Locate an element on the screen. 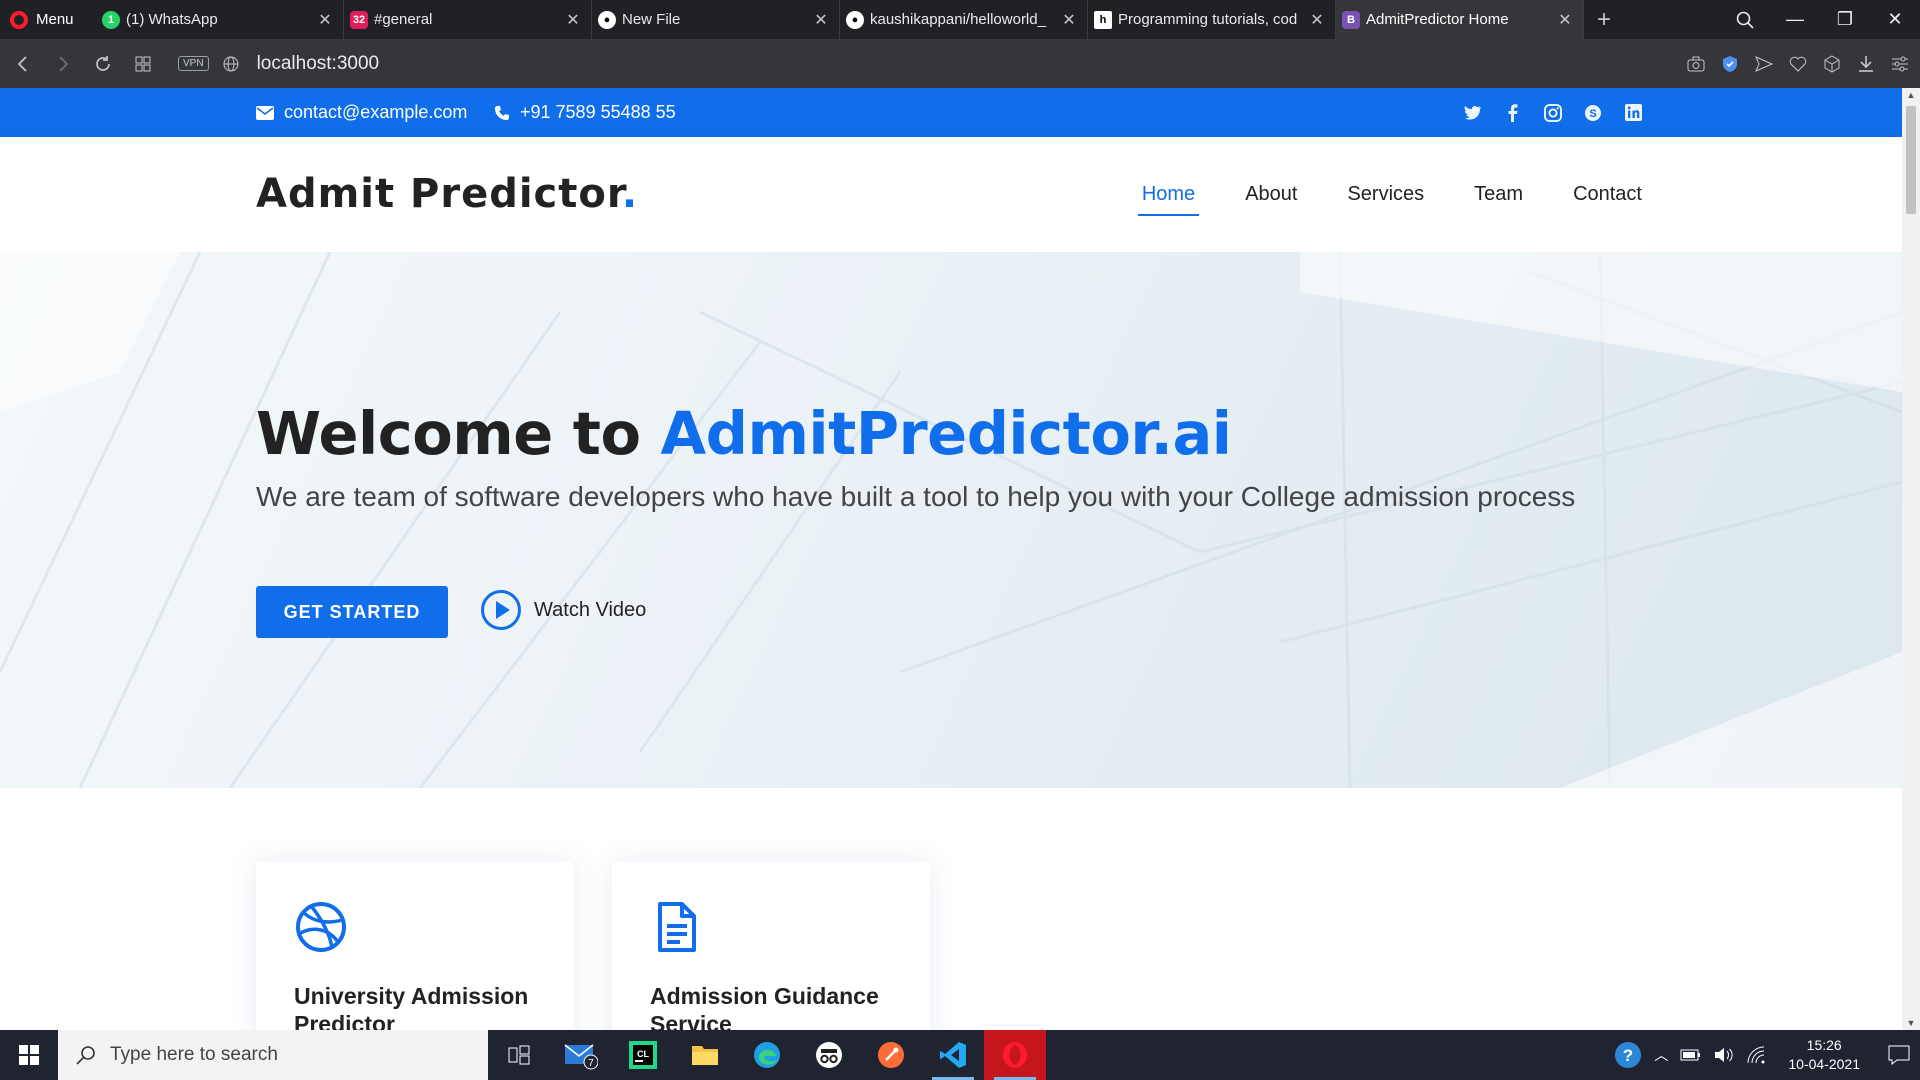 The height and width of the screenshot is (1080, 1920). easy-setup-icon is located at coordinates (1900, 64).